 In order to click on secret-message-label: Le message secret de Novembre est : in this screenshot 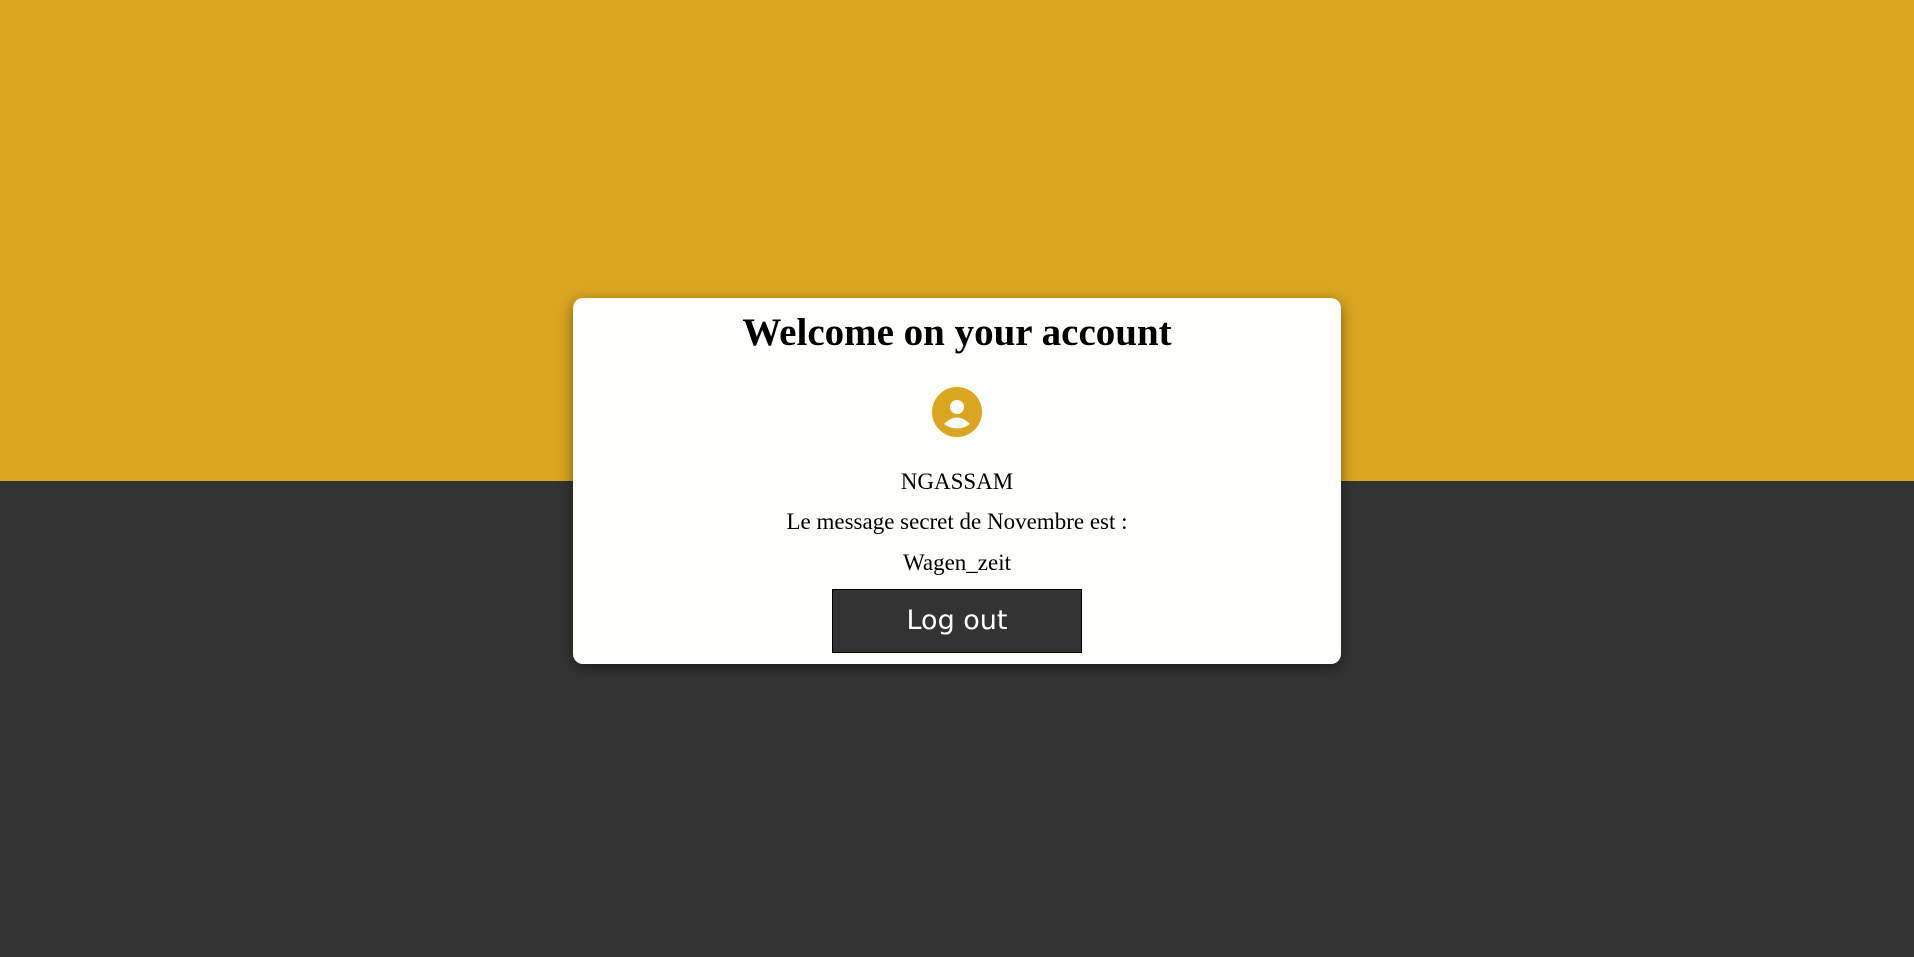, I will do `click(957, 521)`.